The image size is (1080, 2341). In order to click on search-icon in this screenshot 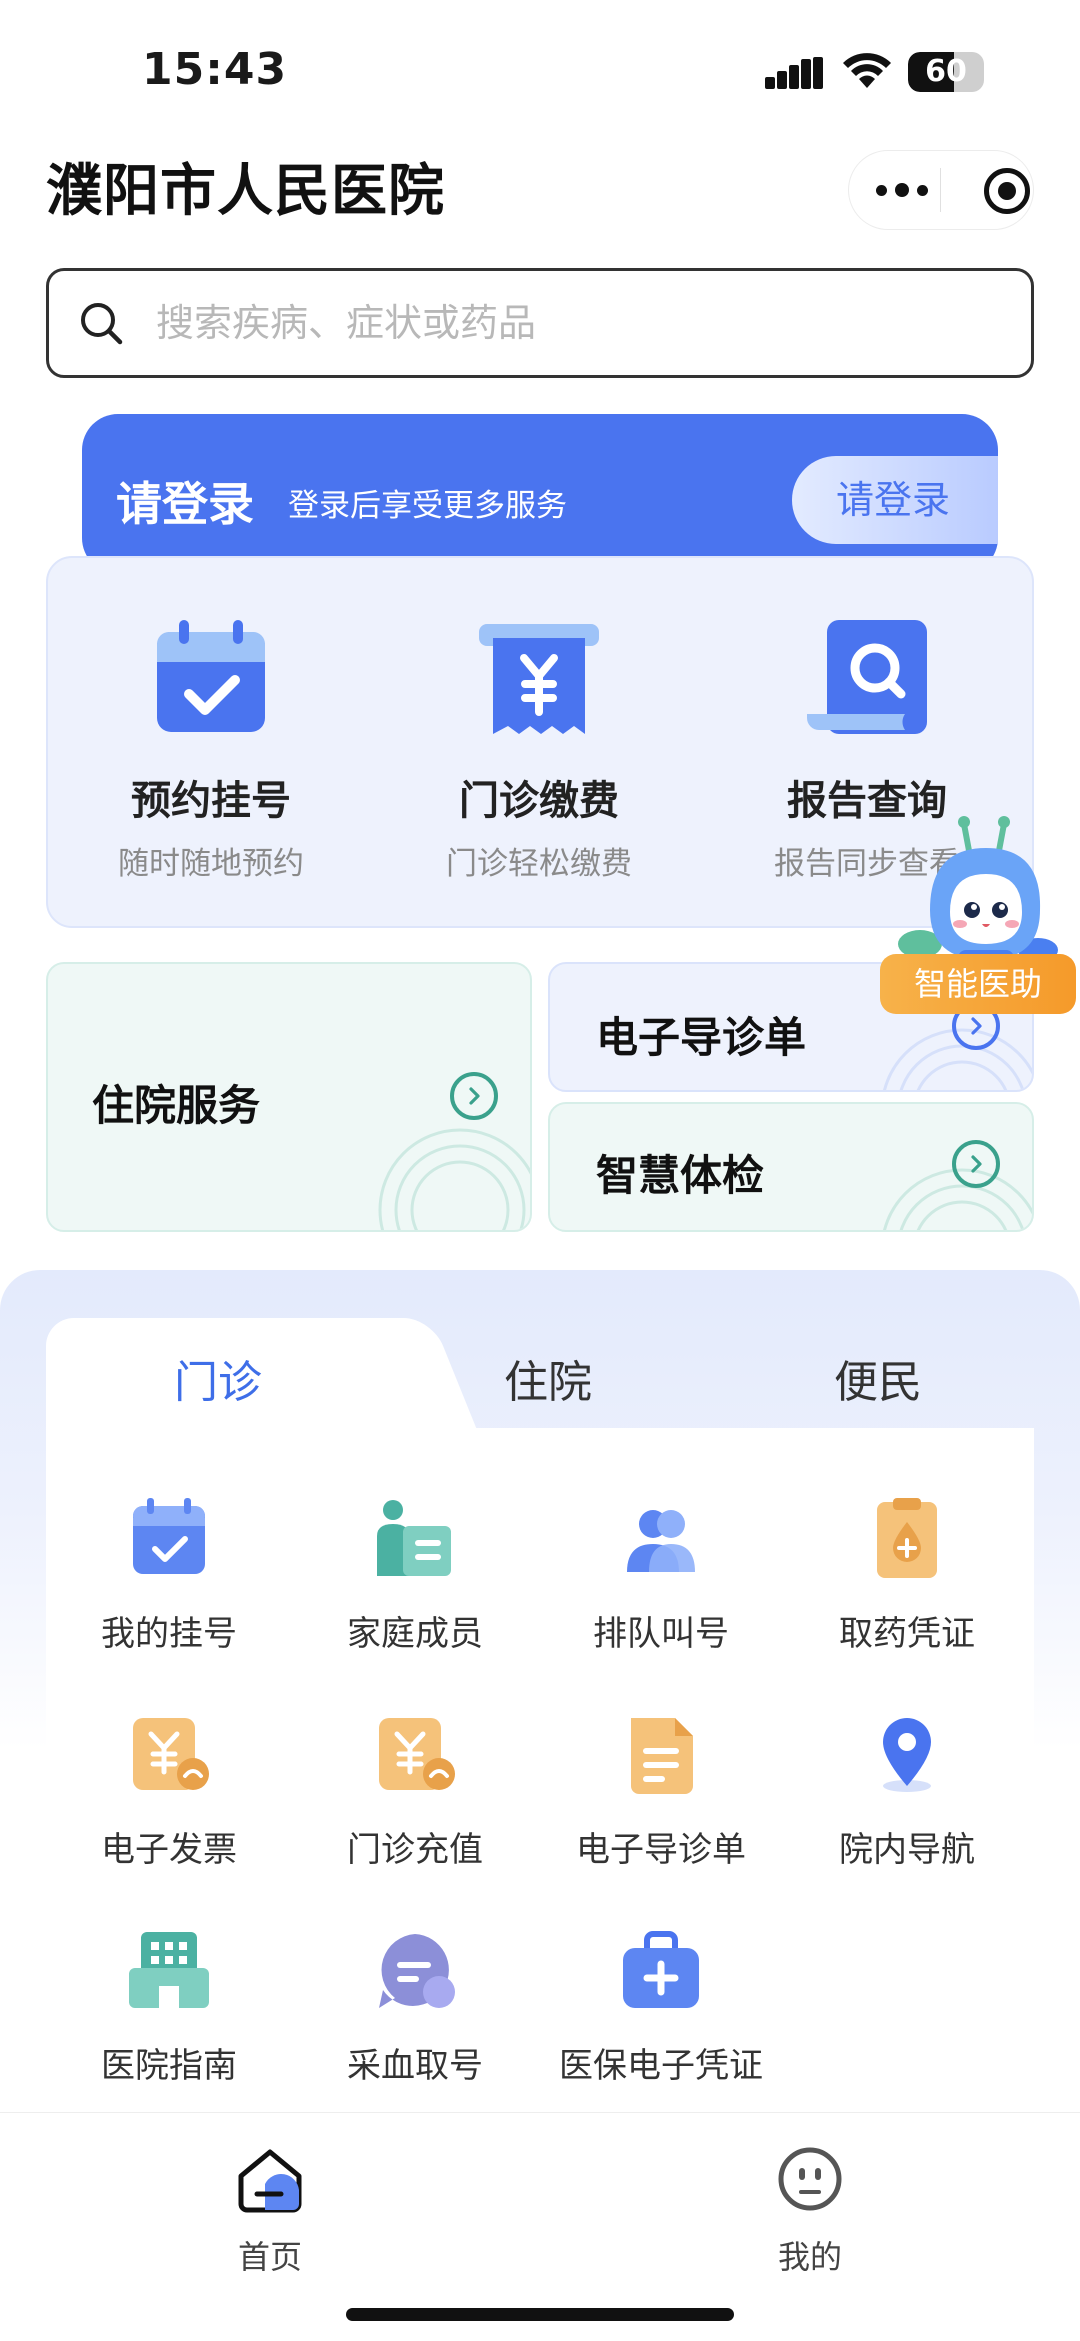, I will do `click(102, 324)`.